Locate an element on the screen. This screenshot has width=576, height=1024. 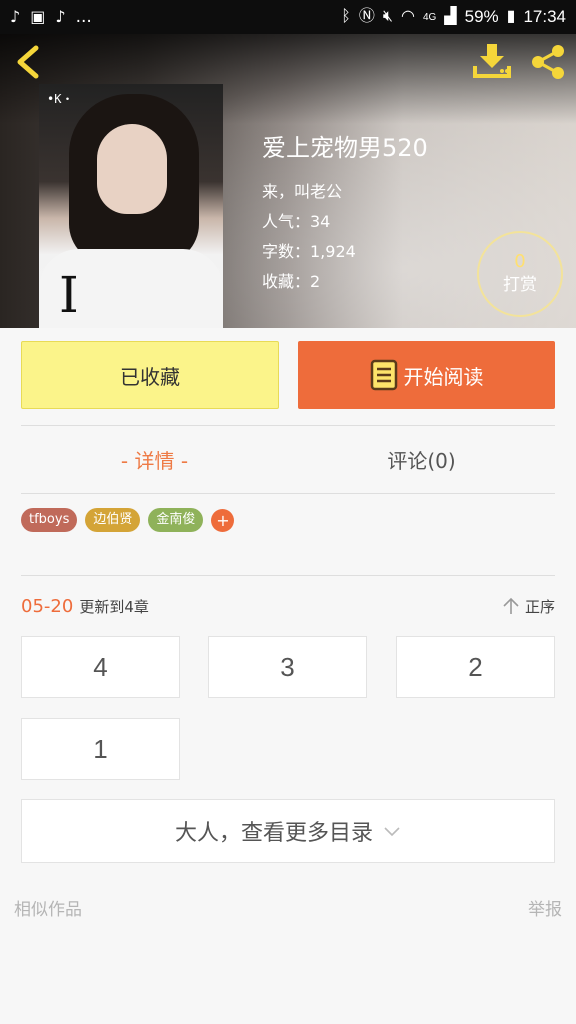
battery-percent: 59% is located at coordinates (481, 16).